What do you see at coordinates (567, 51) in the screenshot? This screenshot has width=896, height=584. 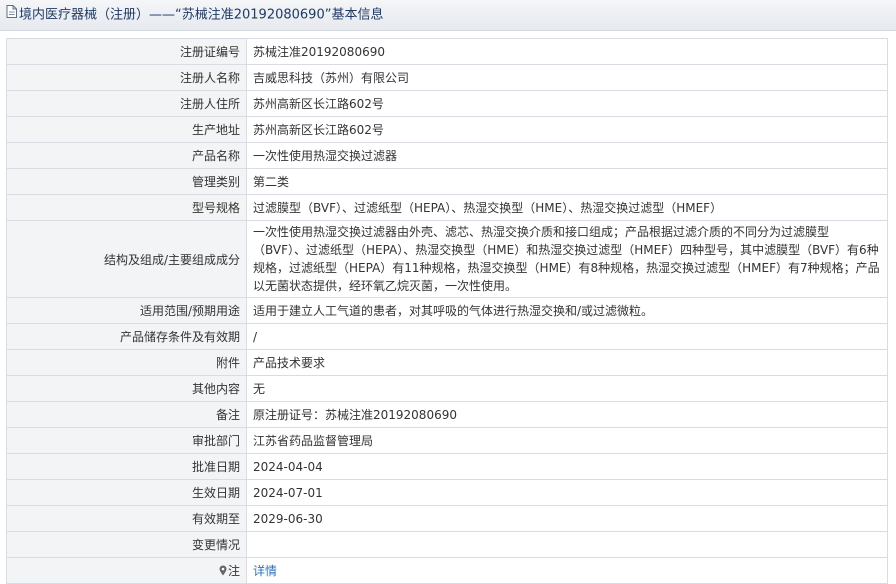 I see `field-value: 苏械注准20192080690` at bounding box center [567, 51].